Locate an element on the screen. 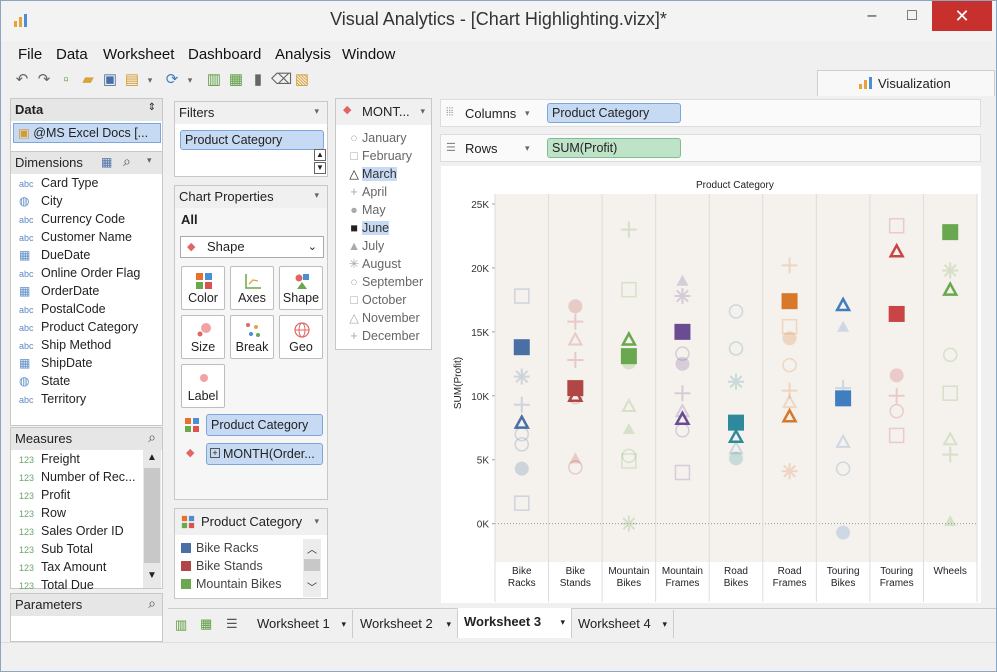 This screenshot has width=997, height=672. month-legend-item: ○ September is located at coordinates (384, 282).